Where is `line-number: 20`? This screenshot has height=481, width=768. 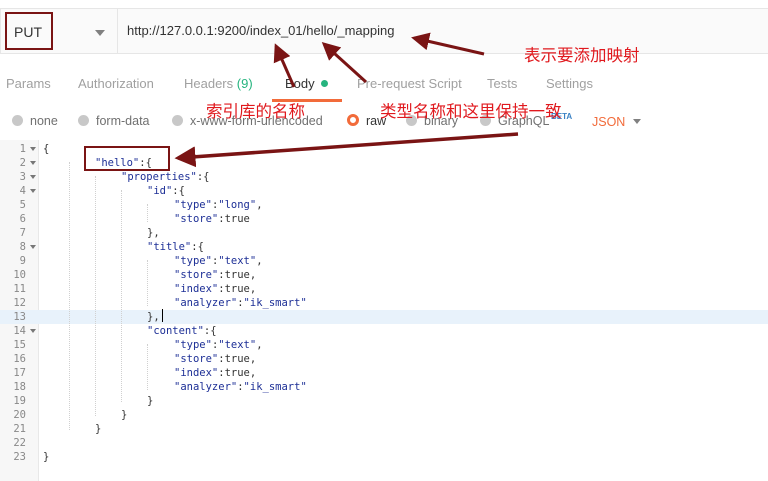
line-number: 20 is located at coordinates (19, 415).